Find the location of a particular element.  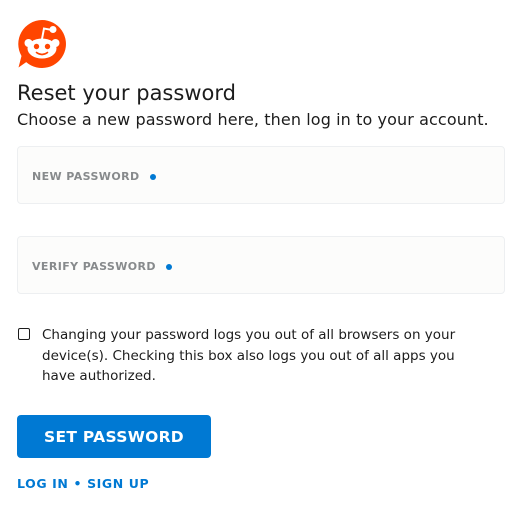

page-title: Reset your password is located at coordinates (126, 93).